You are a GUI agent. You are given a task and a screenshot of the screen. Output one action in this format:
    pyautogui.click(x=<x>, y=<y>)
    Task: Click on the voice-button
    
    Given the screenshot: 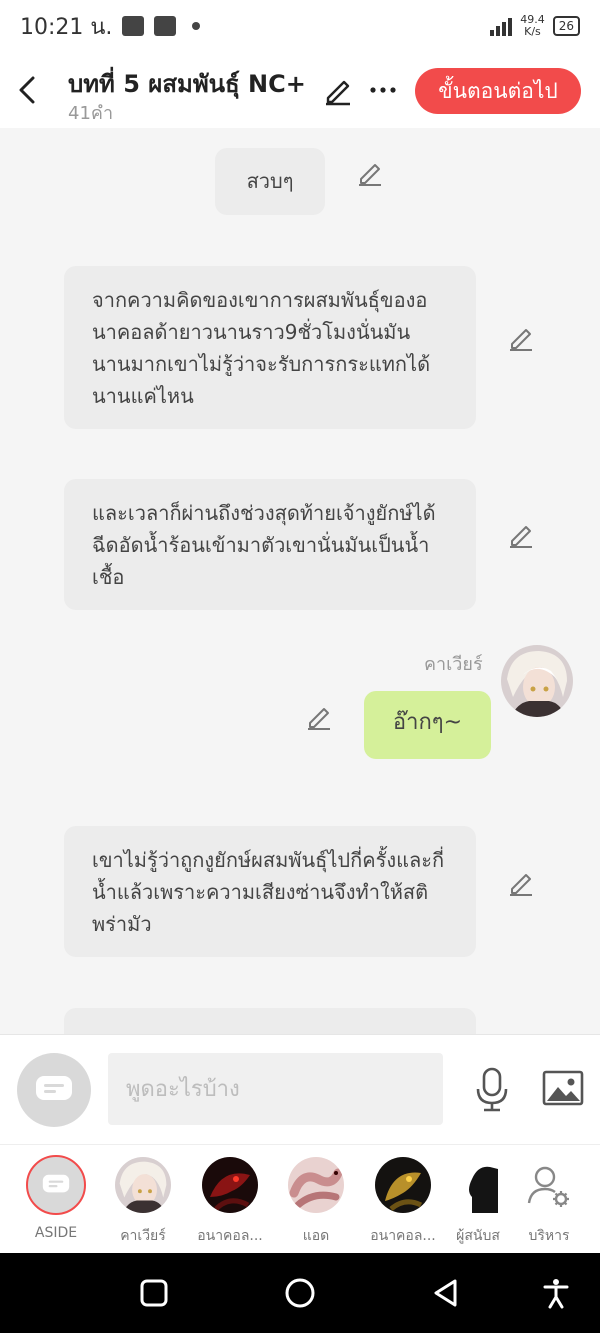 What is the action you would take?
    pyautogui.click(x=492, y=1090)
    